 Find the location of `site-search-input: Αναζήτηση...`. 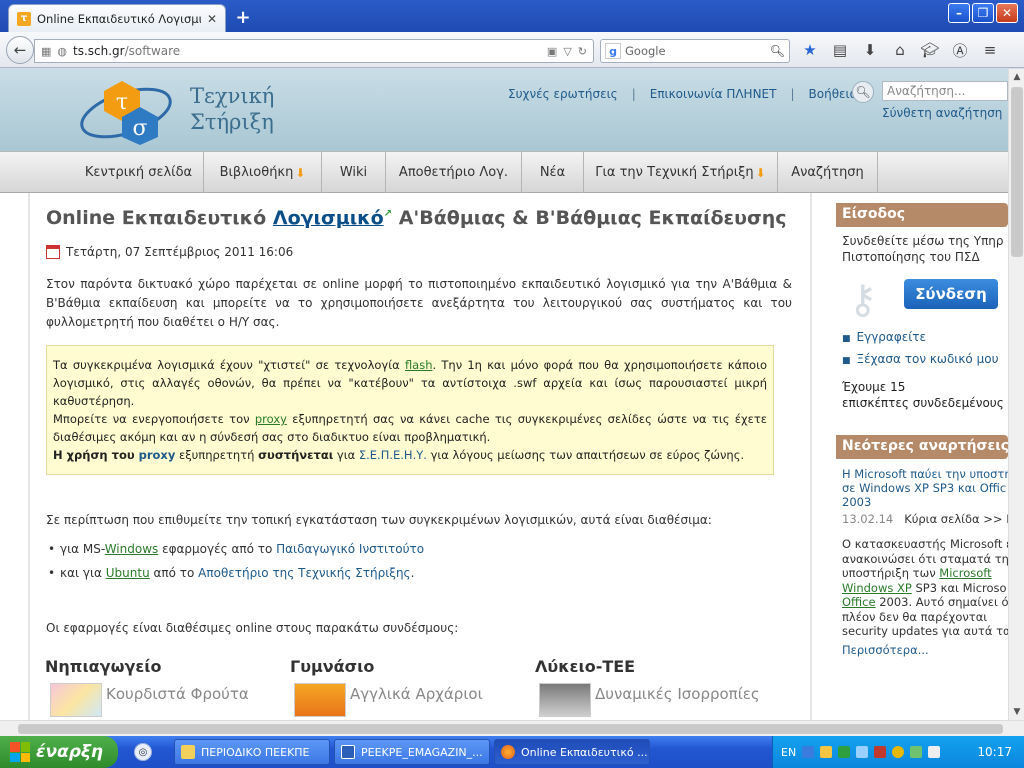

site-search-input: Αναζήτηση... is located at coordinates (945, 91).